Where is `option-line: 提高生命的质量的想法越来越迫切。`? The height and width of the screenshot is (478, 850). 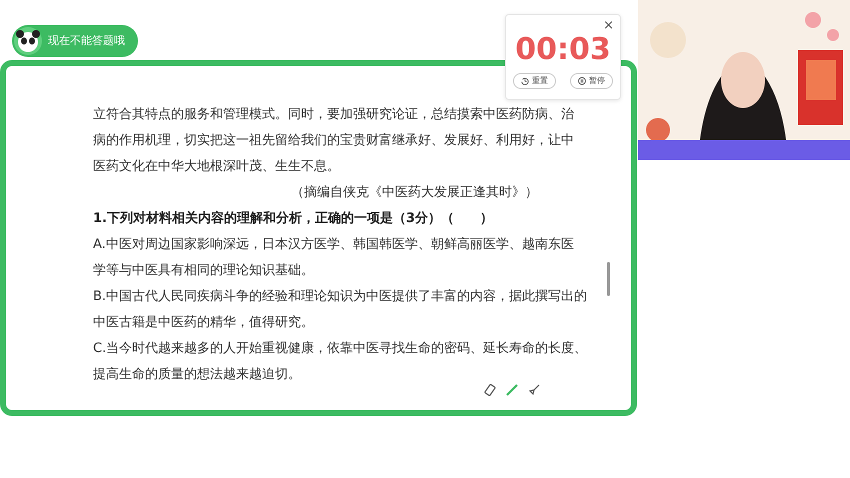
option-line: 提高生命的质量的想法越来越迫切。 is located at coordinates (197, 375).